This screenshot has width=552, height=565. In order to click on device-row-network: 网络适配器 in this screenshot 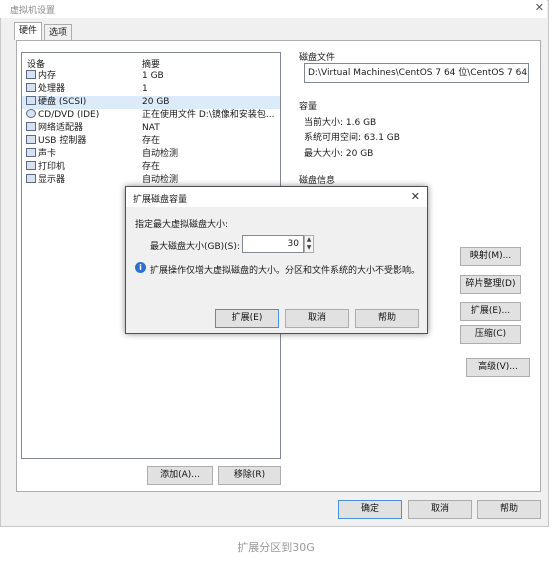, I will do `click(54, 128)`.